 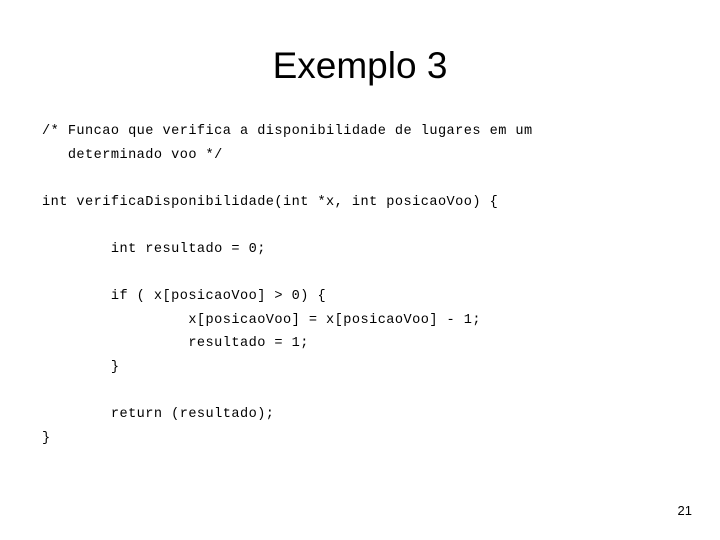 What do you see at coordinates (184, 297) in the screenshot?
I see `code-line: if ( x[posicaoVoo] > 0) {` at bounding box center [184, 297].